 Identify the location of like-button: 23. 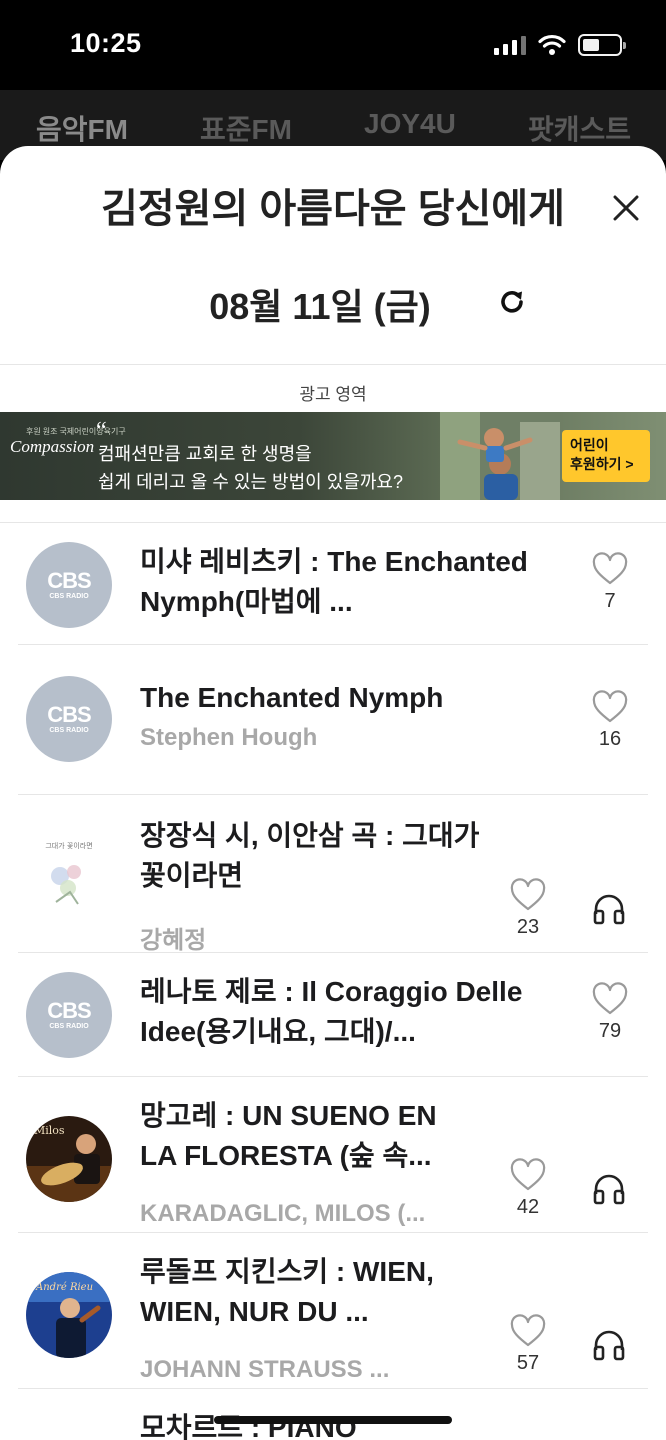
(528, 908).